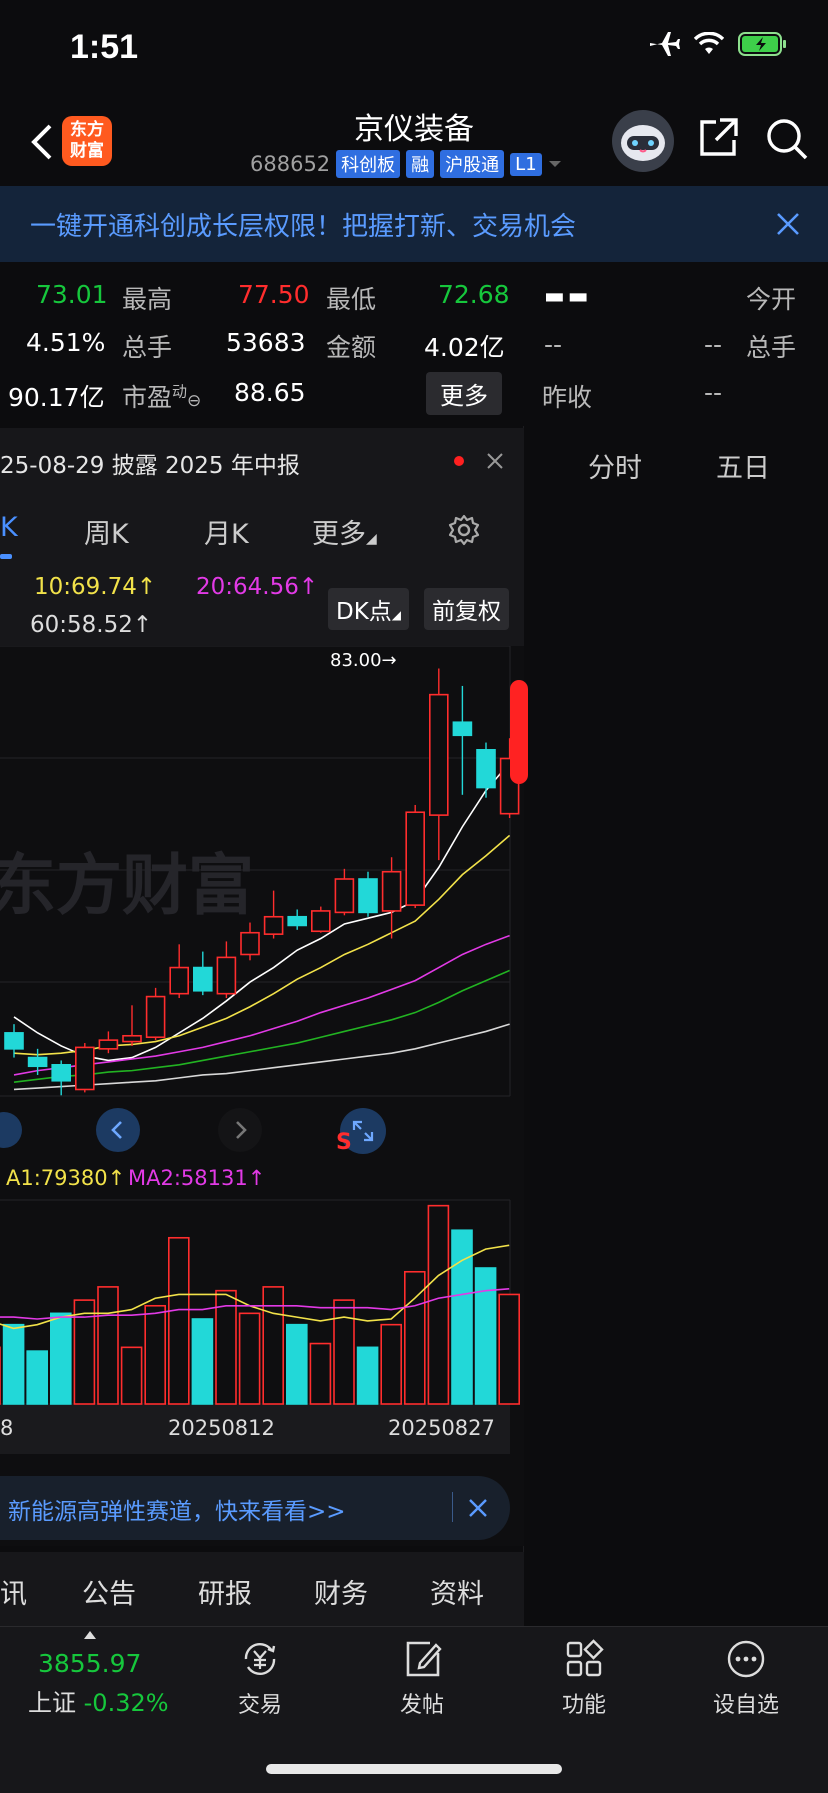 The image size is (828, 1793). Describe the element at coordinates (452, 1507) in the screenshot. I see `ad-divider` at that location.